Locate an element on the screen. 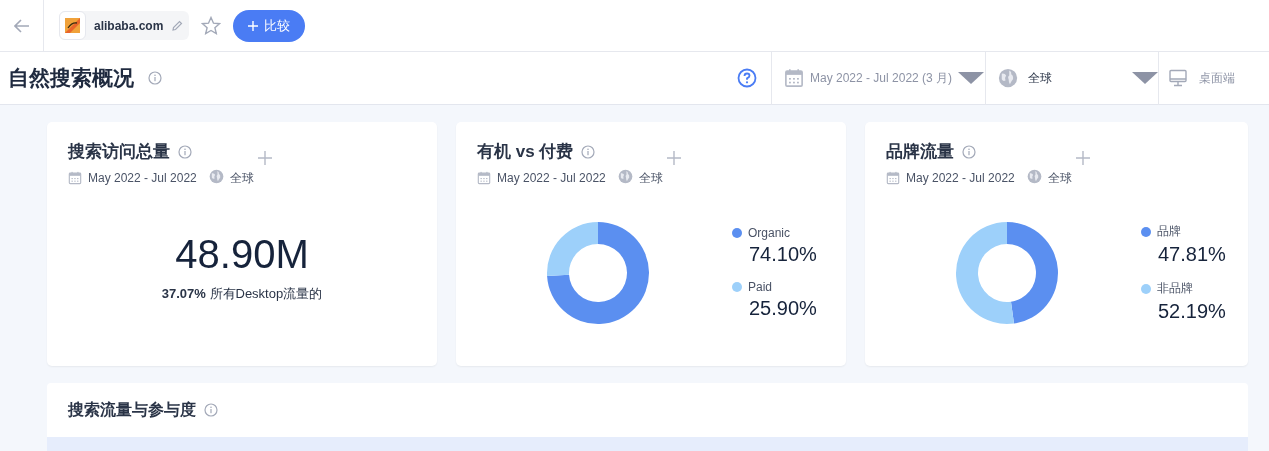 The width and height of the screenshot is (1269, 451). total-value: 48.90M is located at coordinates (242, 254).